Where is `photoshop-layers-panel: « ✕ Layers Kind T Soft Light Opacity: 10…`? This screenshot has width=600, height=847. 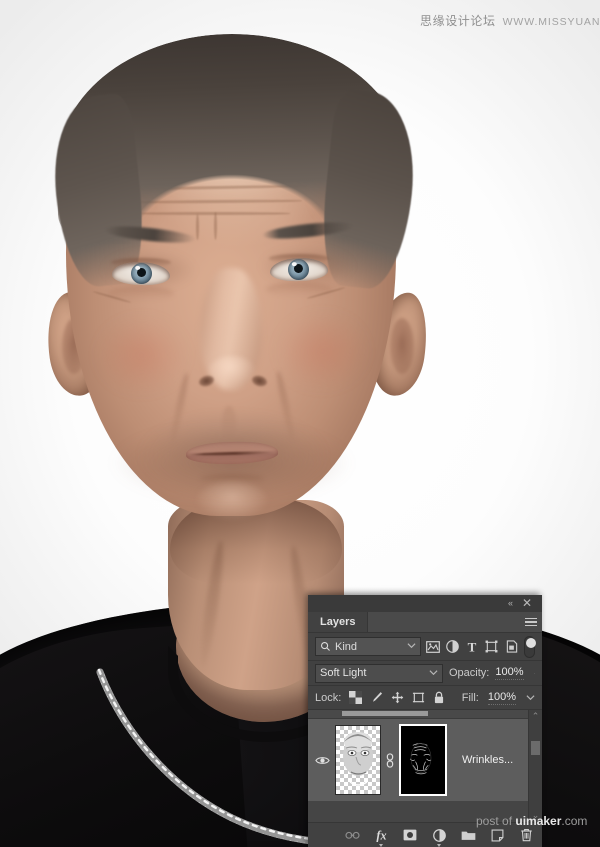 photoshop-layers-panel: « ✕ Layers Kind T Soft Light Opacity: 10… is located at coordinates (425, 721).